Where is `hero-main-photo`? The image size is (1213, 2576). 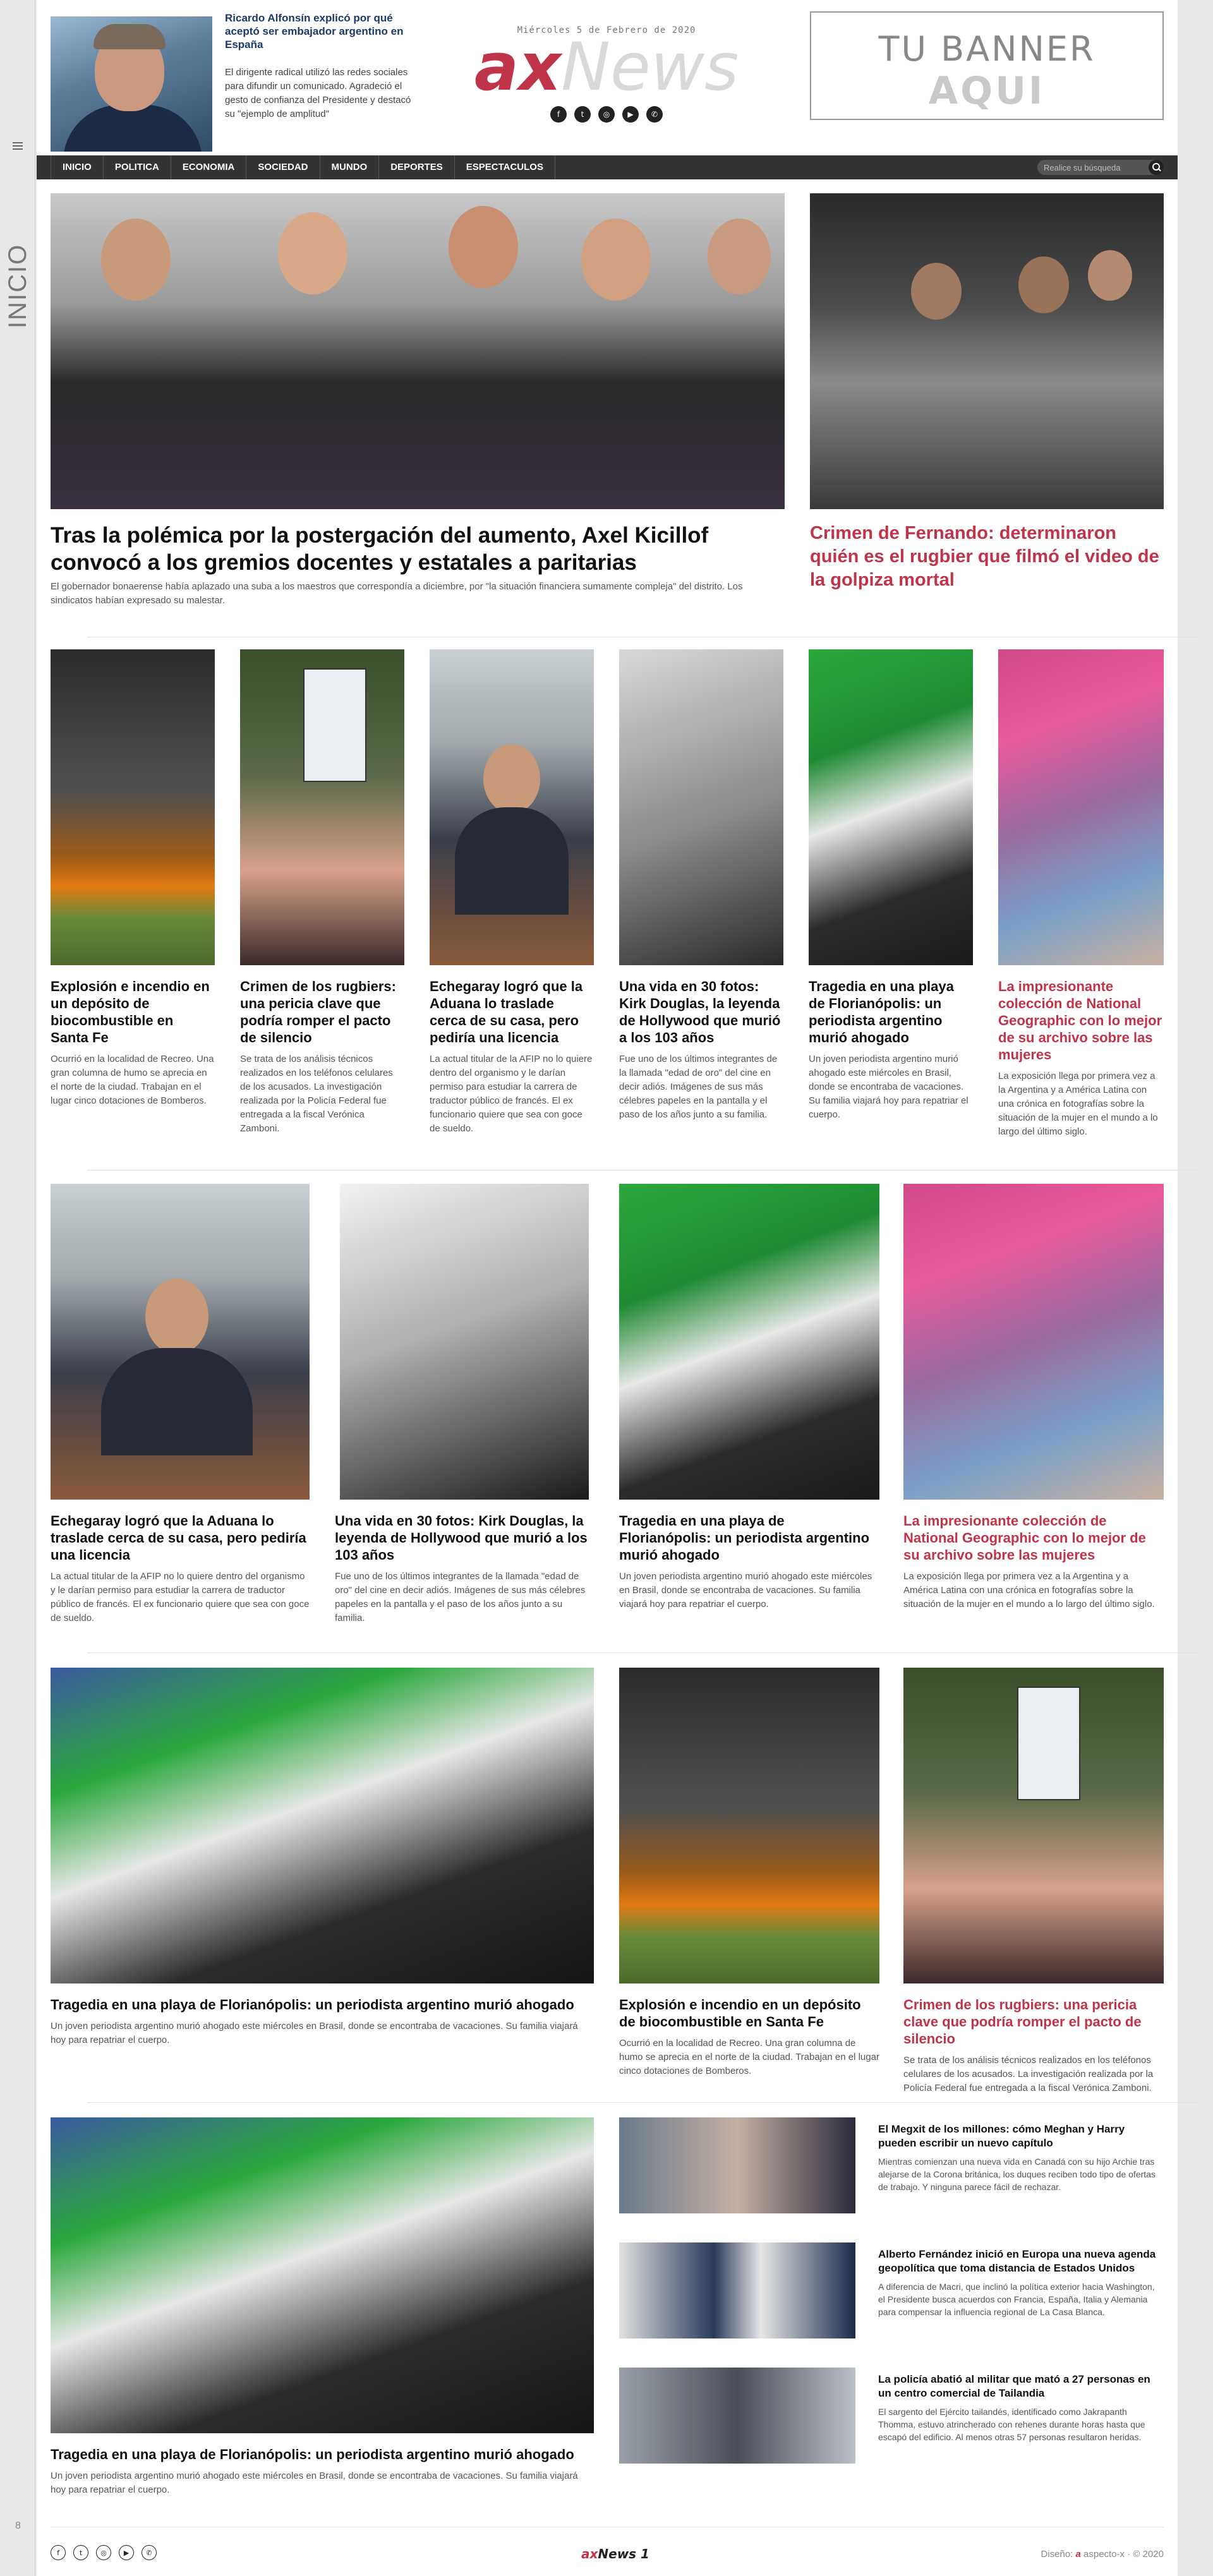
hero-main-photo is located at coordinates (418, 351).